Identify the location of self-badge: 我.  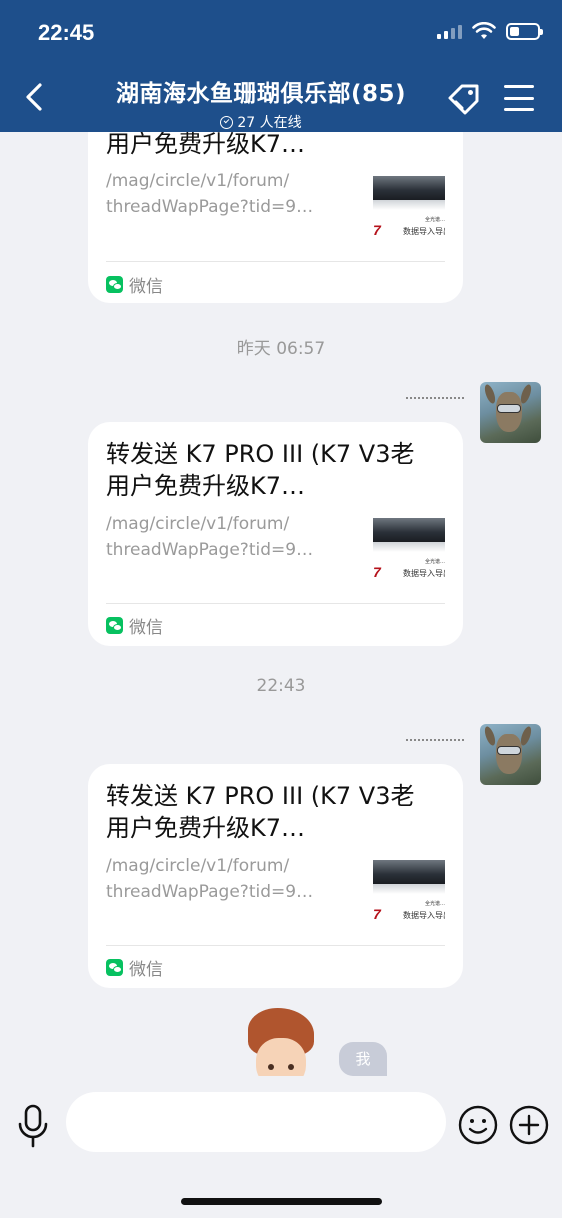
(363, 1059).